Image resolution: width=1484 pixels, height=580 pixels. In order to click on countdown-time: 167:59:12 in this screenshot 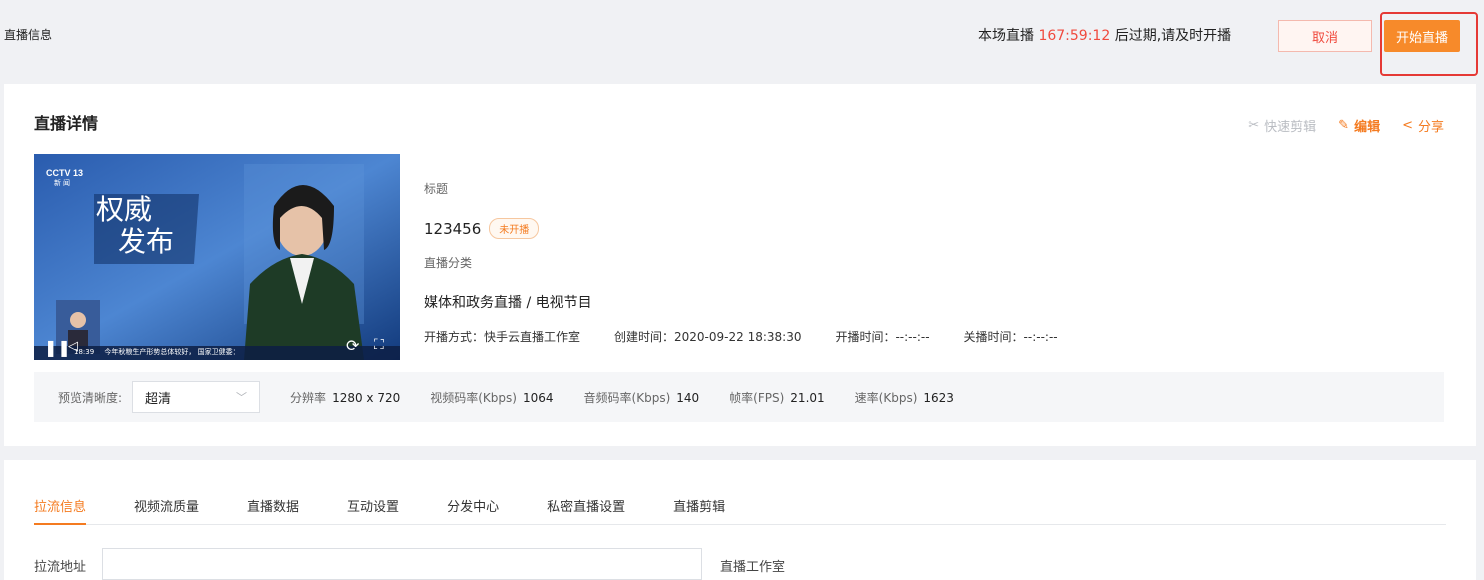, I will do `click(1074, 36)`.